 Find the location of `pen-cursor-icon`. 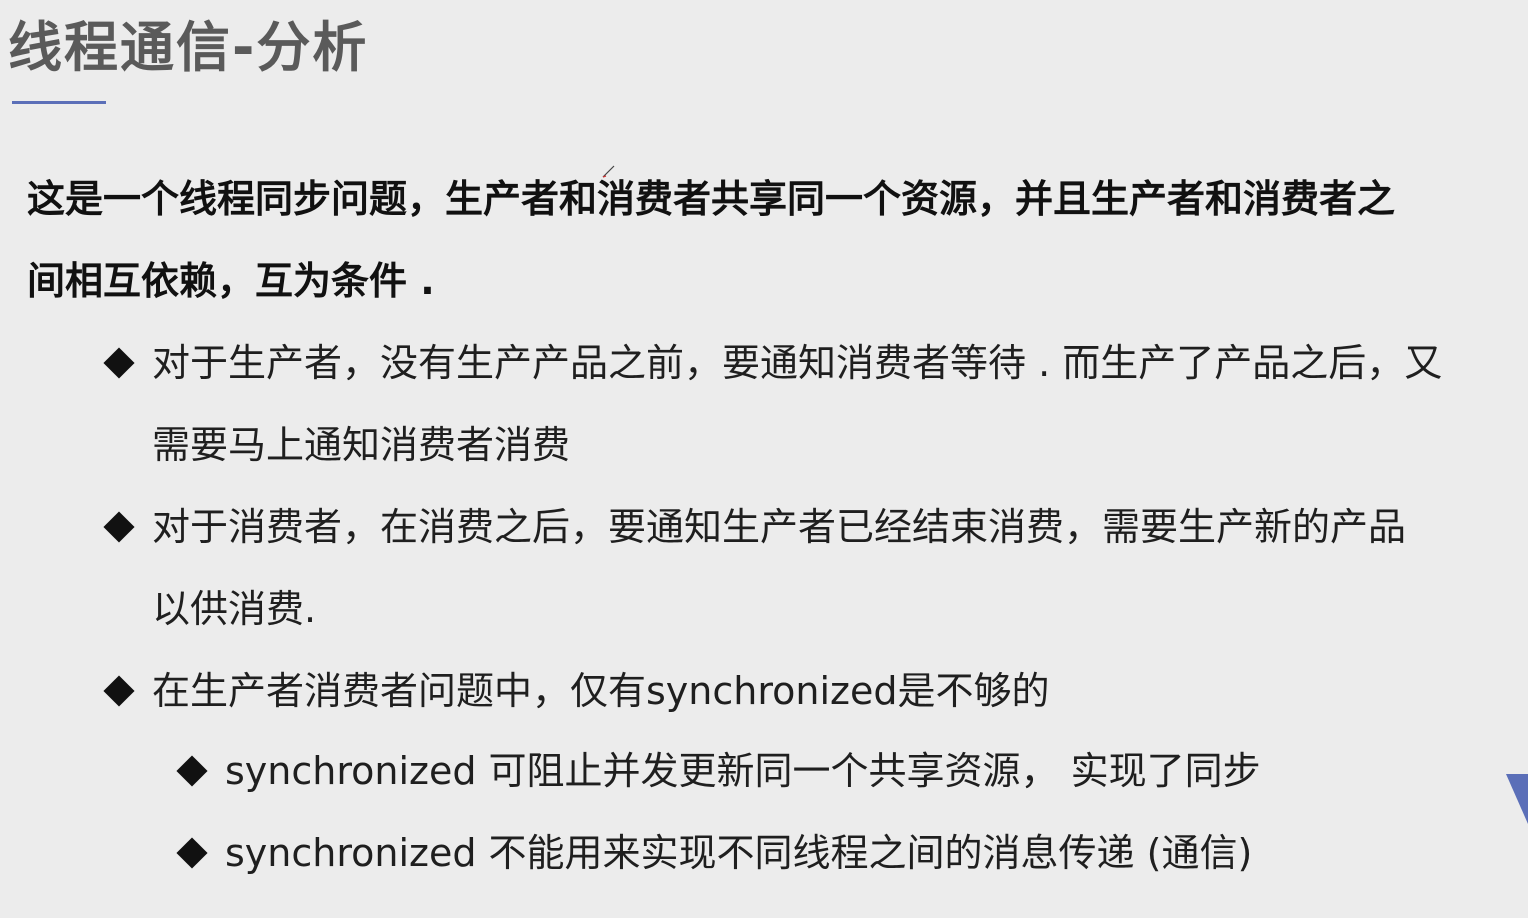

pen-cursor-icon is located at coordinates (608, 171).